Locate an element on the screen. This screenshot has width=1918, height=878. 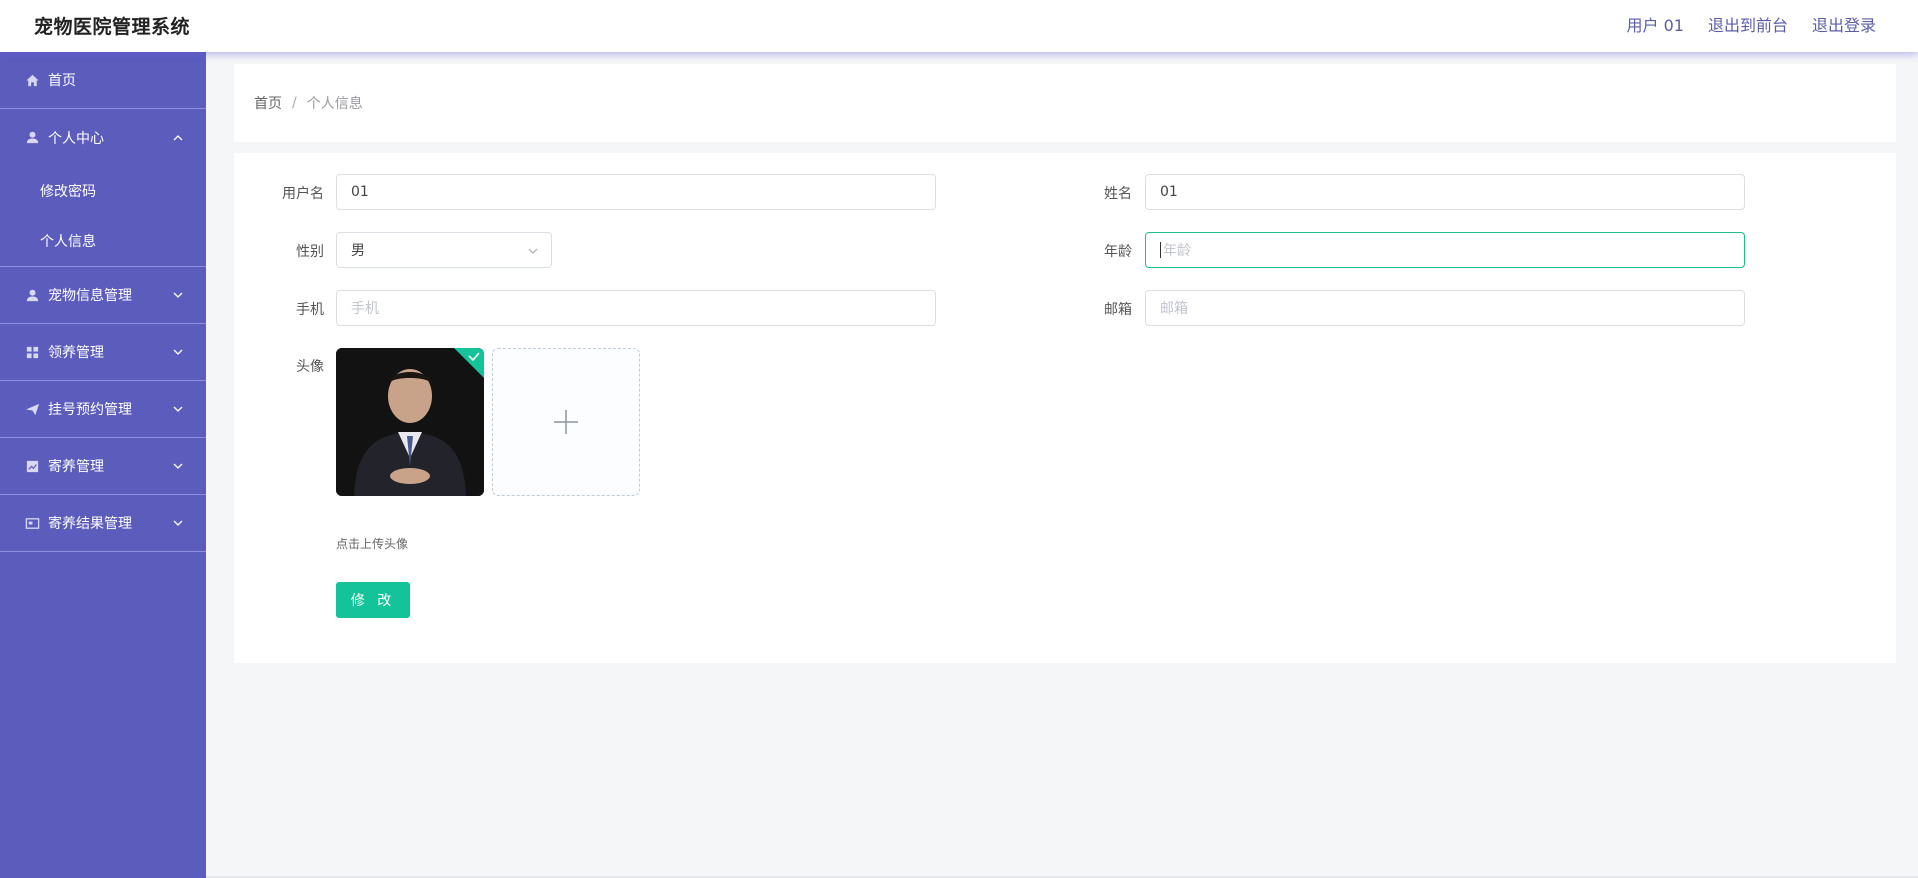
submit-button: 修 改 is located at coordinates (373, 600).